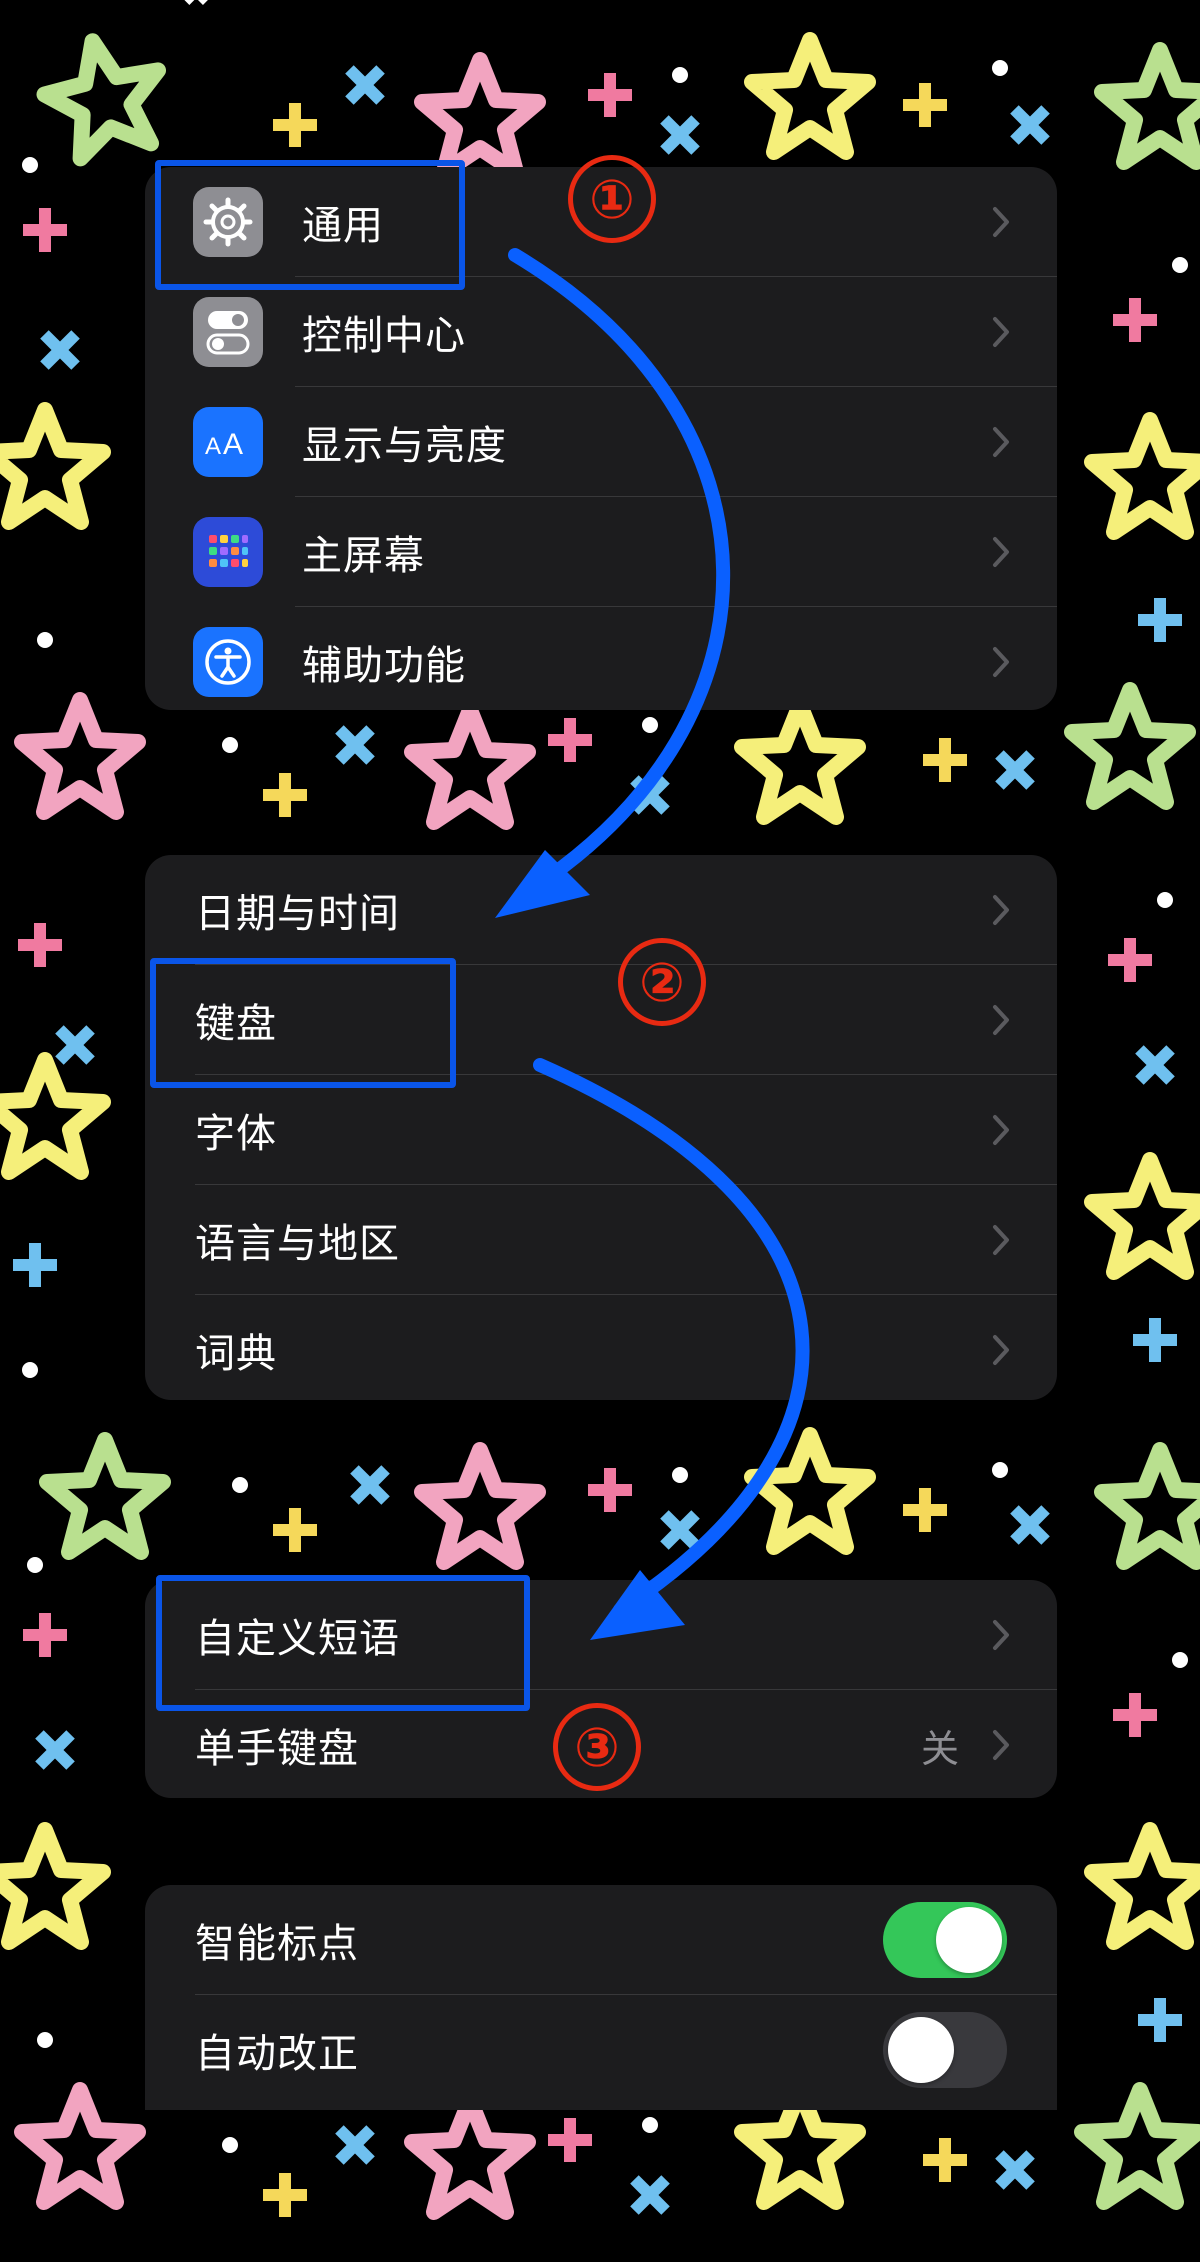 The width and height of the screenshot is (1200, 2262). Describe the element at coordinates (601, 2050) in the screenshot. I see `row-auto-correction: 自动改正` at that location.